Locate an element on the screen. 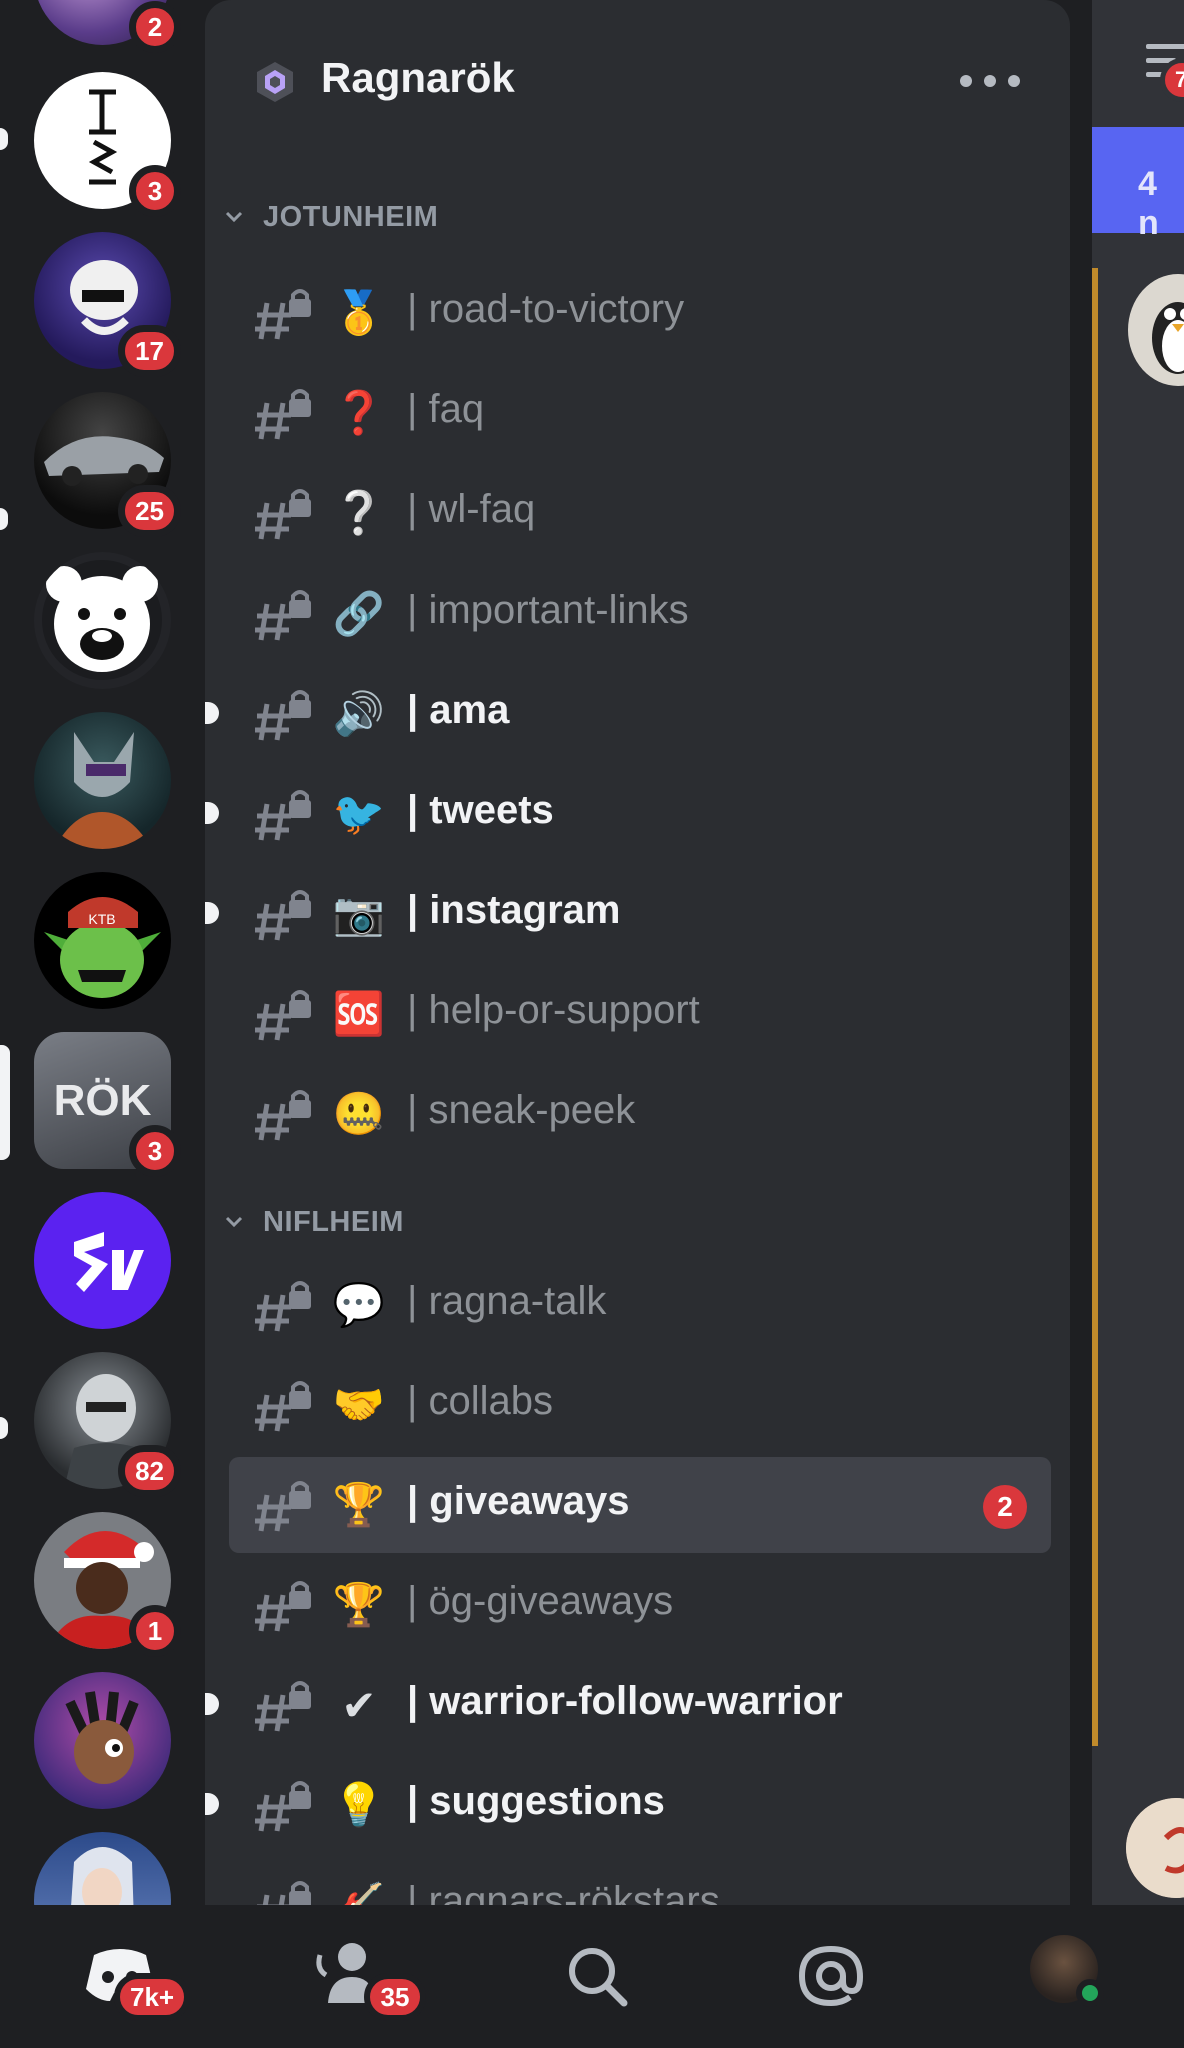  channel-item: 📷 | instagram is located at coordinates (628, 914).